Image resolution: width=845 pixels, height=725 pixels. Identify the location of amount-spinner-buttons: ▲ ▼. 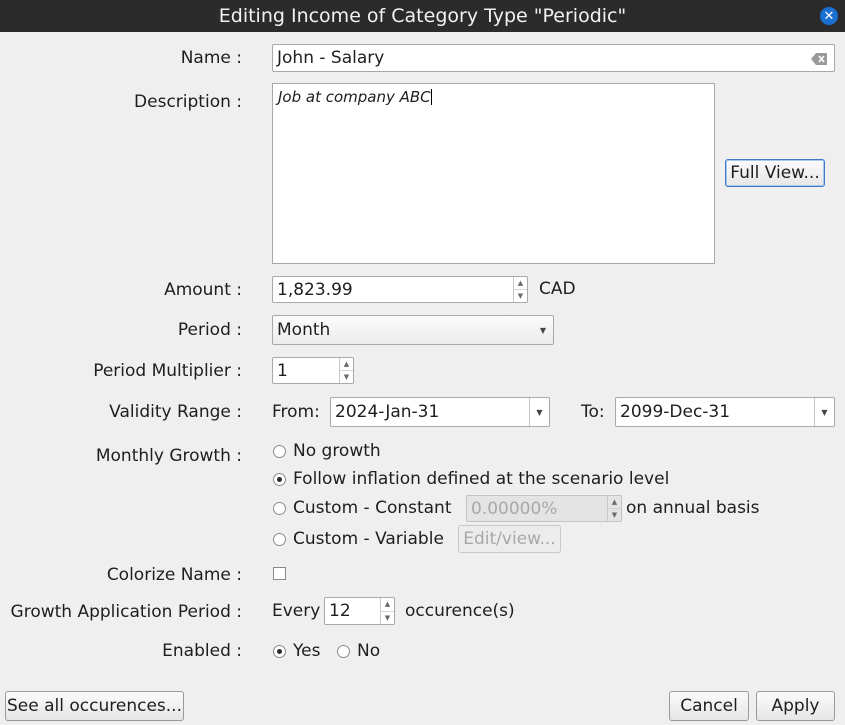
(520, 289).